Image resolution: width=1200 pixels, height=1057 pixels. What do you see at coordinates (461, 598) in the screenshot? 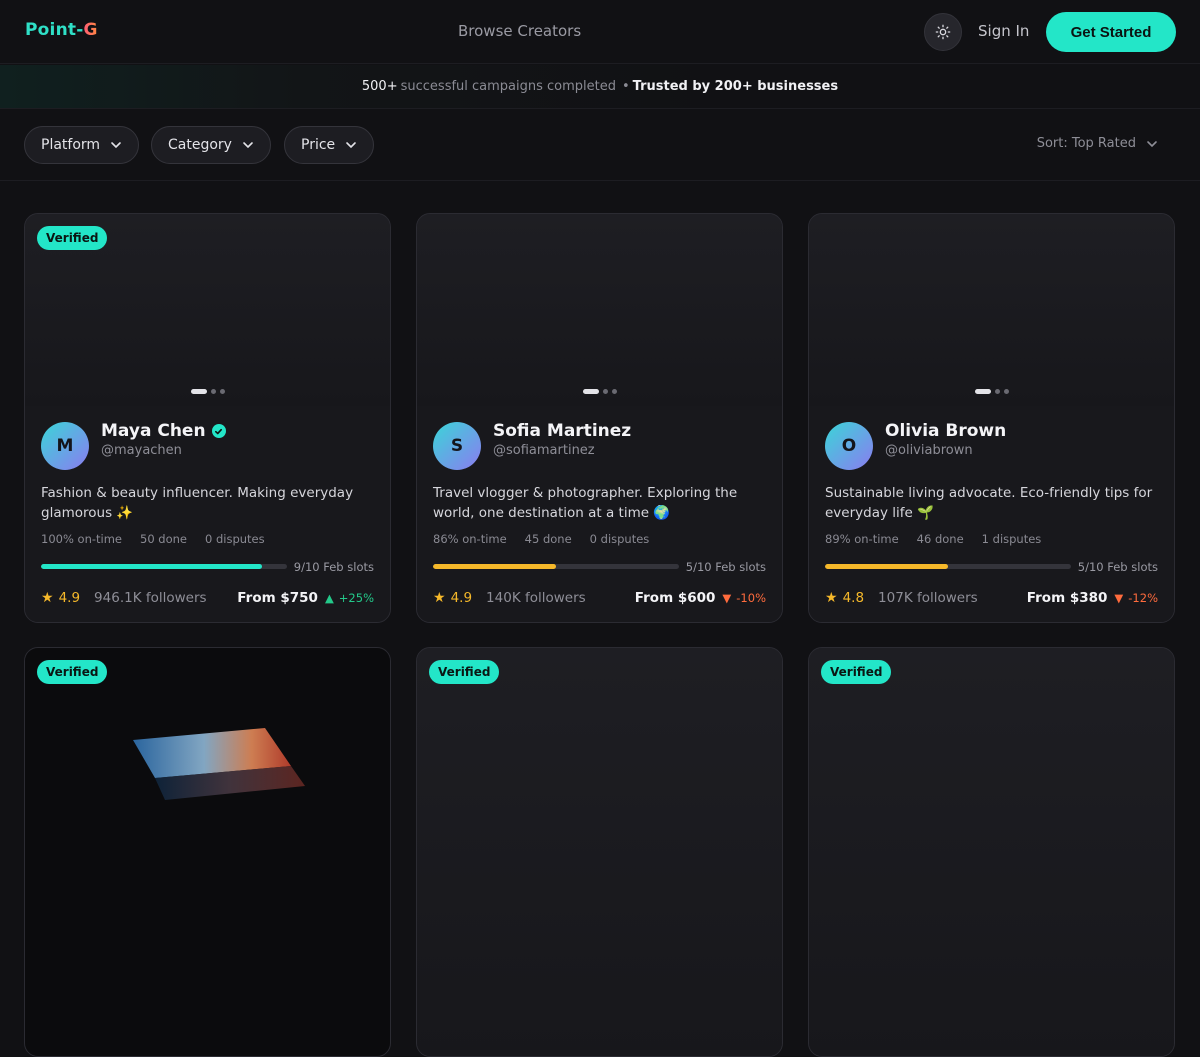
I see `rating-score: 4.9` at bounding box center [461, 598].